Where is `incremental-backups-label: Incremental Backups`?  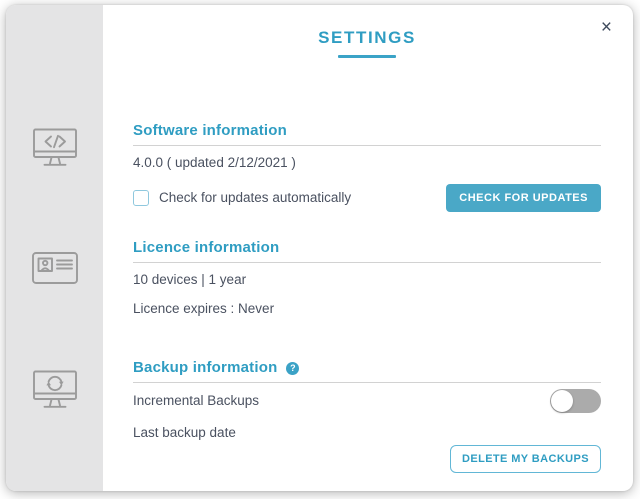 incremental-backups-label: Incremental Backups is located at coordinates (196, 400).